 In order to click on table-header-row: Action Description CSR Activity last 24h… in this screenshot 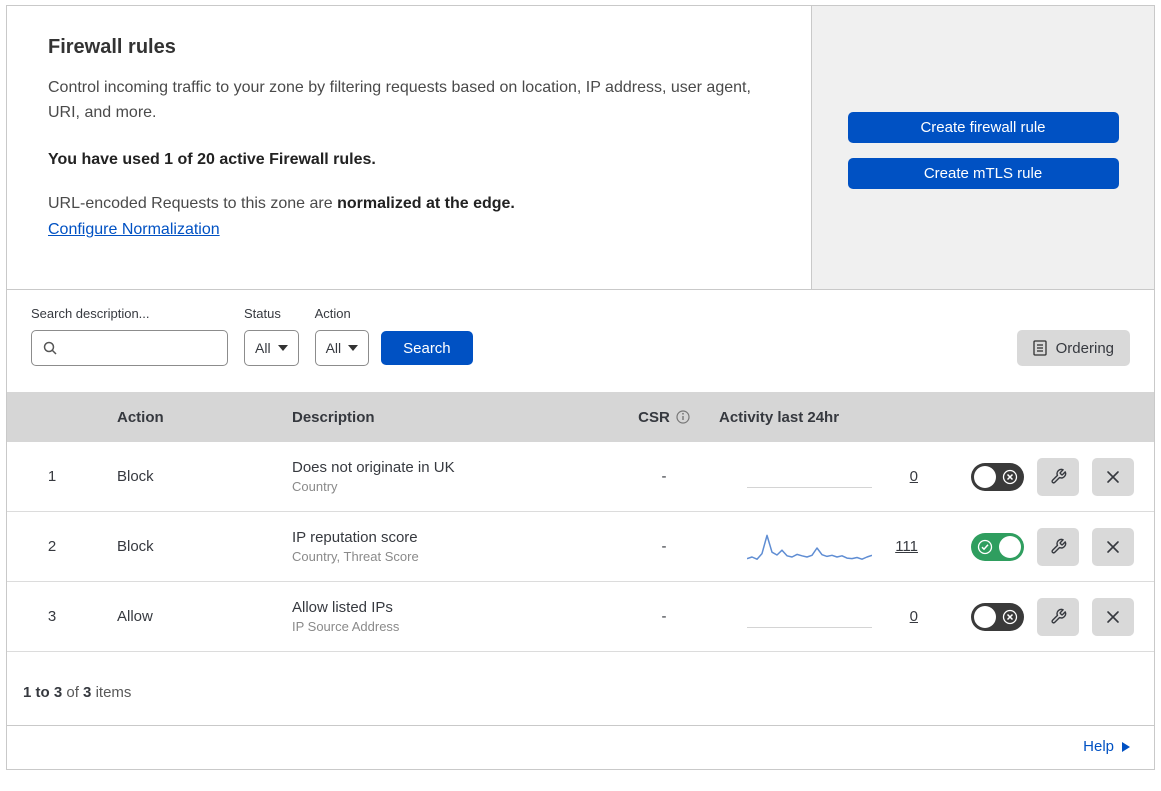, I will do `click(580, 417)`.